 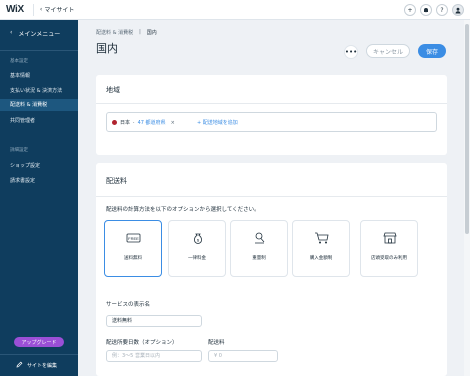 What do you see at coordinates (154, 321) in the screenshot?
I see `service-name-input: 送料無料` at bounding box center [154, 321].